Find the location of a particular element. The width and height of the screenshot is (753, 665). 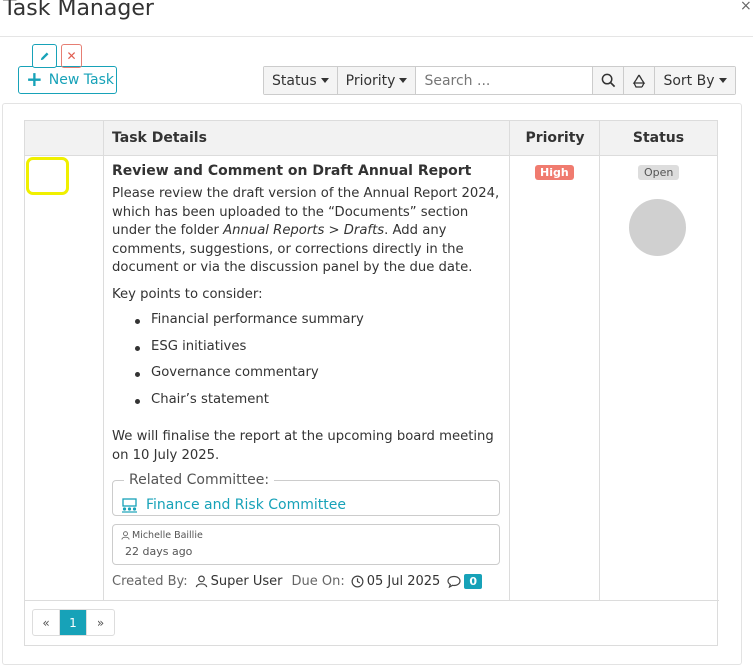

list-item-text: Financial performance summary is located at coordinates (257, 319).